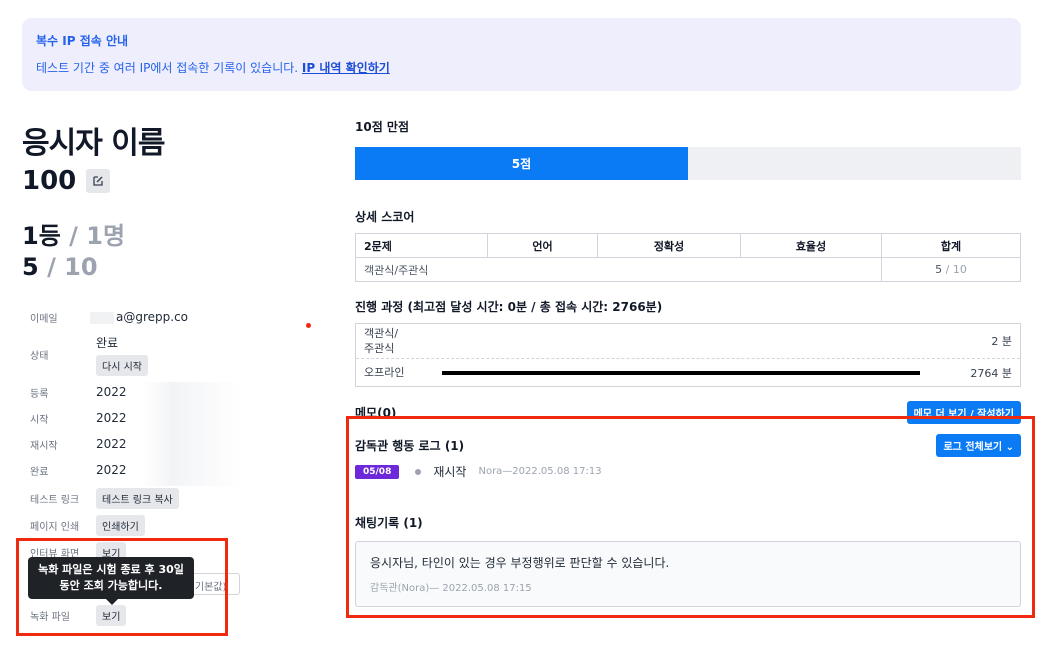 This screenshot has height=656, width=1043. I want to click on info-test-link: 테스트 링크 테스트 링크 복사, so click(172, 498).